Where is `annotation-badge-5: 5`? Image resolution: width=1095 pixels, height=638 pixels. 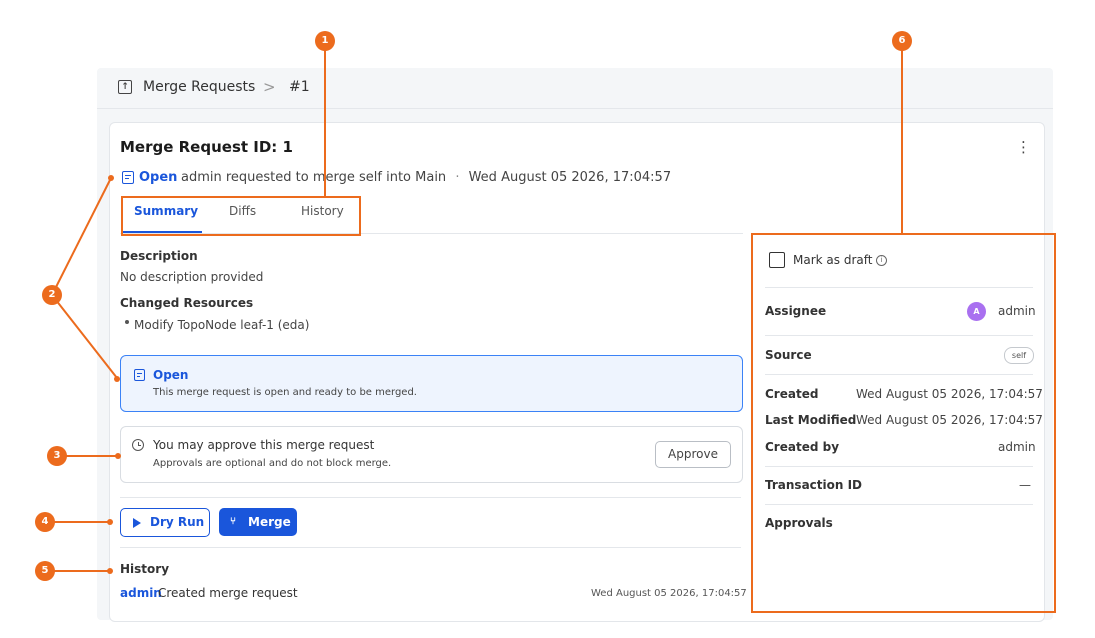 annotation-badge-5: 5 is located at coordinates (45, 571).